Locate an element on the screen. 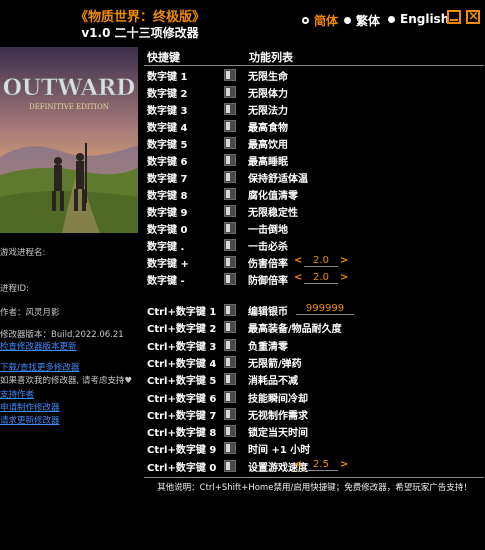 Image resolution: width=485 pixels, height=550 pixels. cheat-row: Ctrl+数字键 2 最高装备/物品耐久度 is located at coordinates (314, 327).